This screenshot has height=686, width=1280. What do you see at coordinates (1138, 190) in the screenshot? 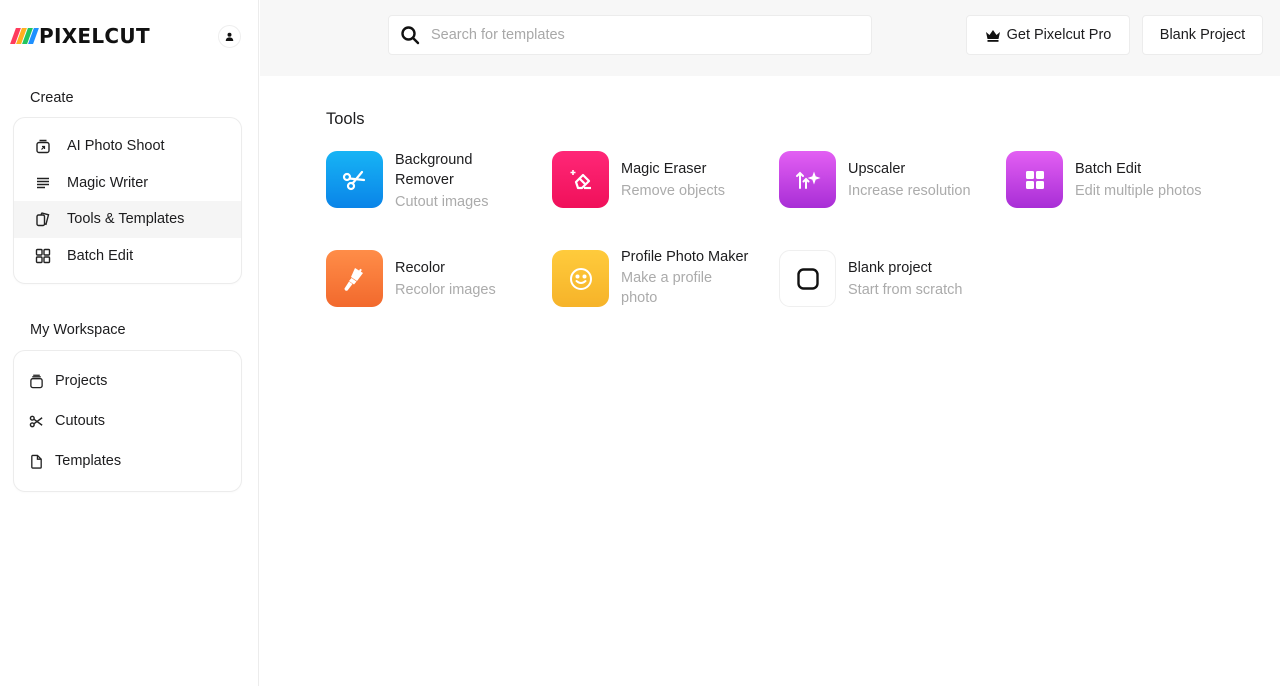
I see `tool-desc: Edit multiple photos` at bounding box center [1138, 190].